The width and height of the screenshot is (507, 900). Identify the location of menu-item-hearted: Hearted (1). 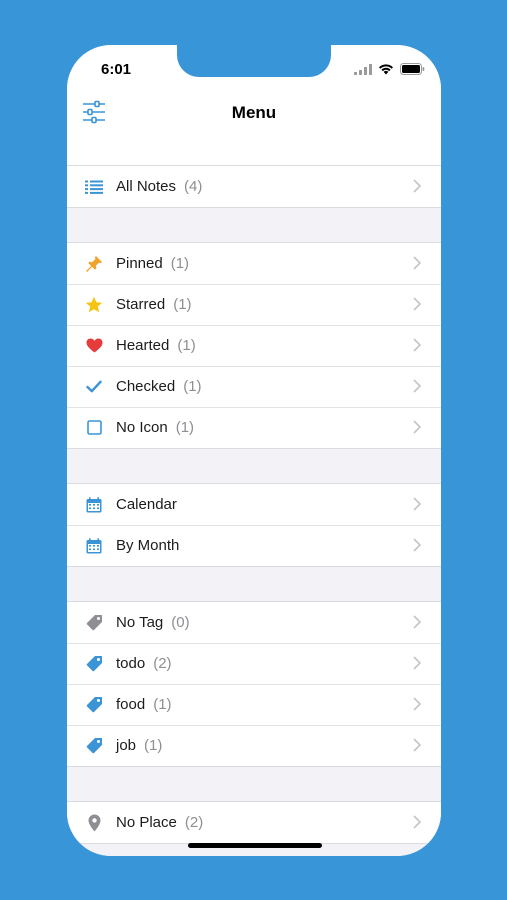
(254, 345).